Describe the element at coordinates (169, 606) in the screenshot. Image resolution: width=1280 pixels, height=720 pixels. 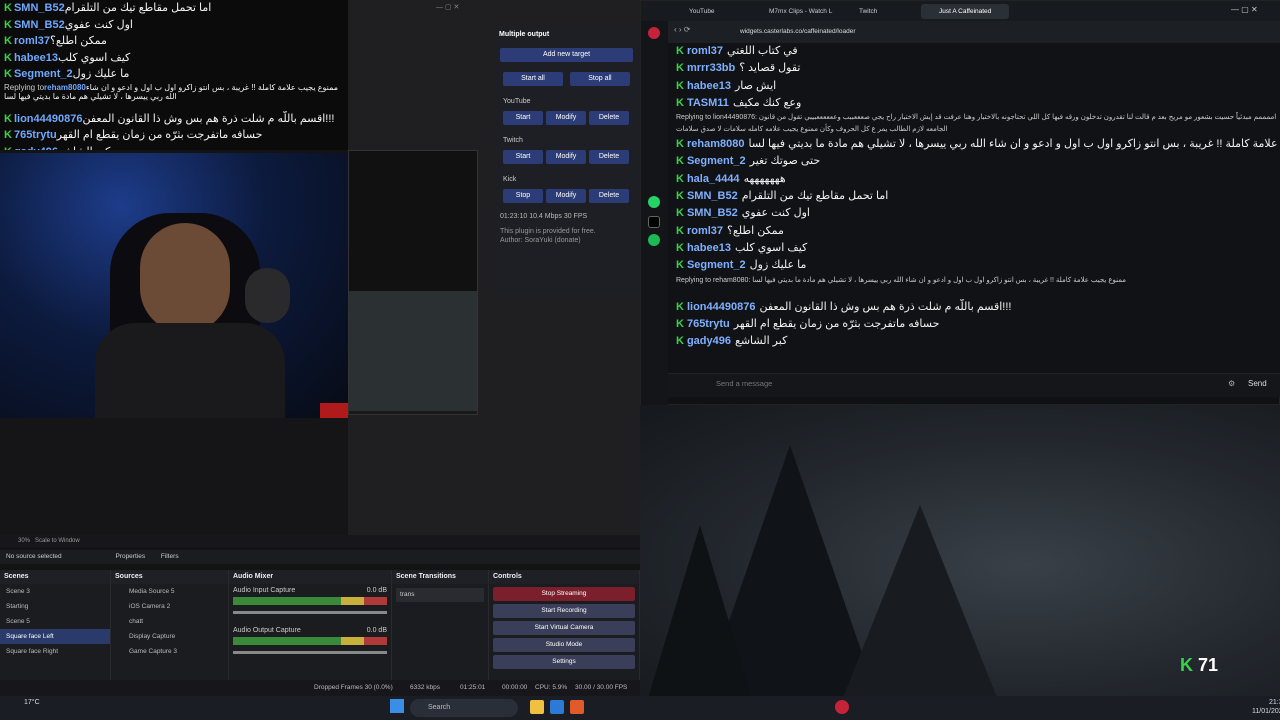
I see `source-item: iOS Camera 2` at that location.